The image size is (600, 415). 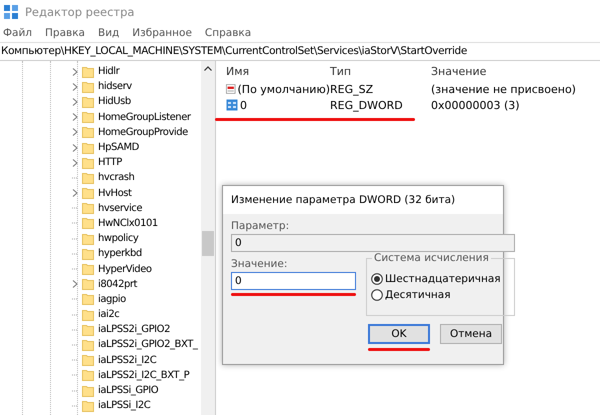 What do you see at coordinates (120, 208) in the screenshot?
I see `tree-item: hvservice` at bounding box center [120, 208].